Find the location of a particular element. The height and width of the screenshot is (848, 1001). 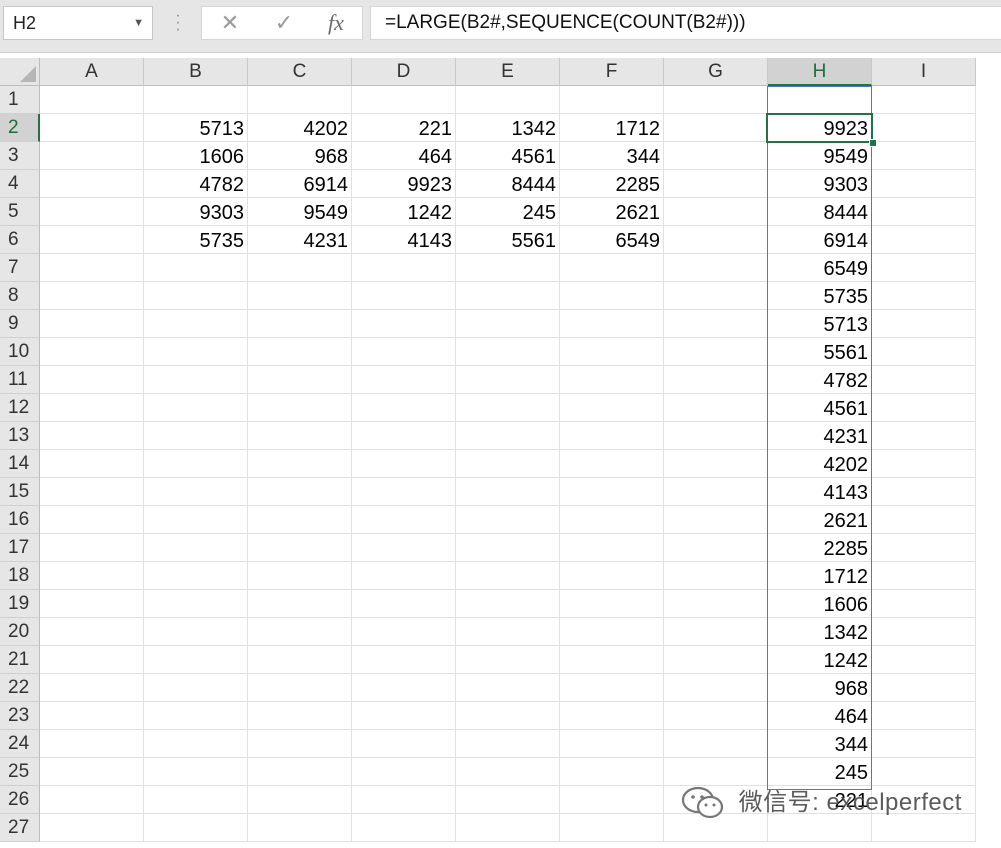

cell-a19 is located at coordinates (92, 604).